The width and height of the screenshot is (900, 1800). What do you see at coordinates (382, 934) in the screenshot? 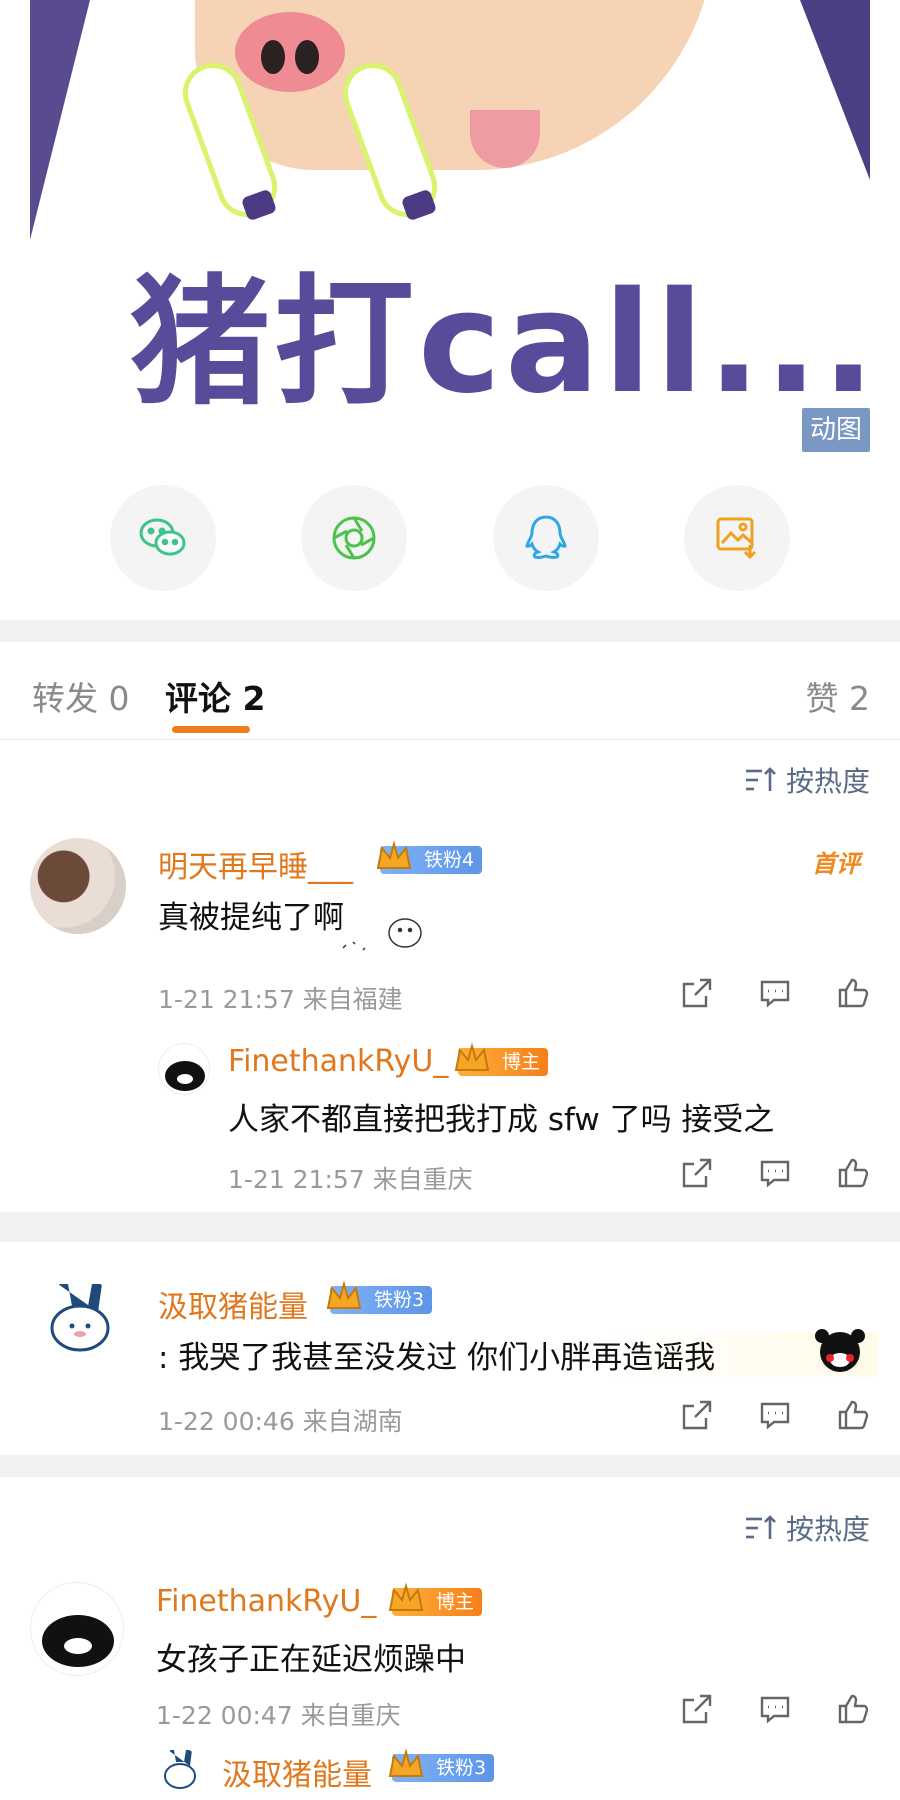
I see `sticker-decoration` at bounding box center [382, 934].